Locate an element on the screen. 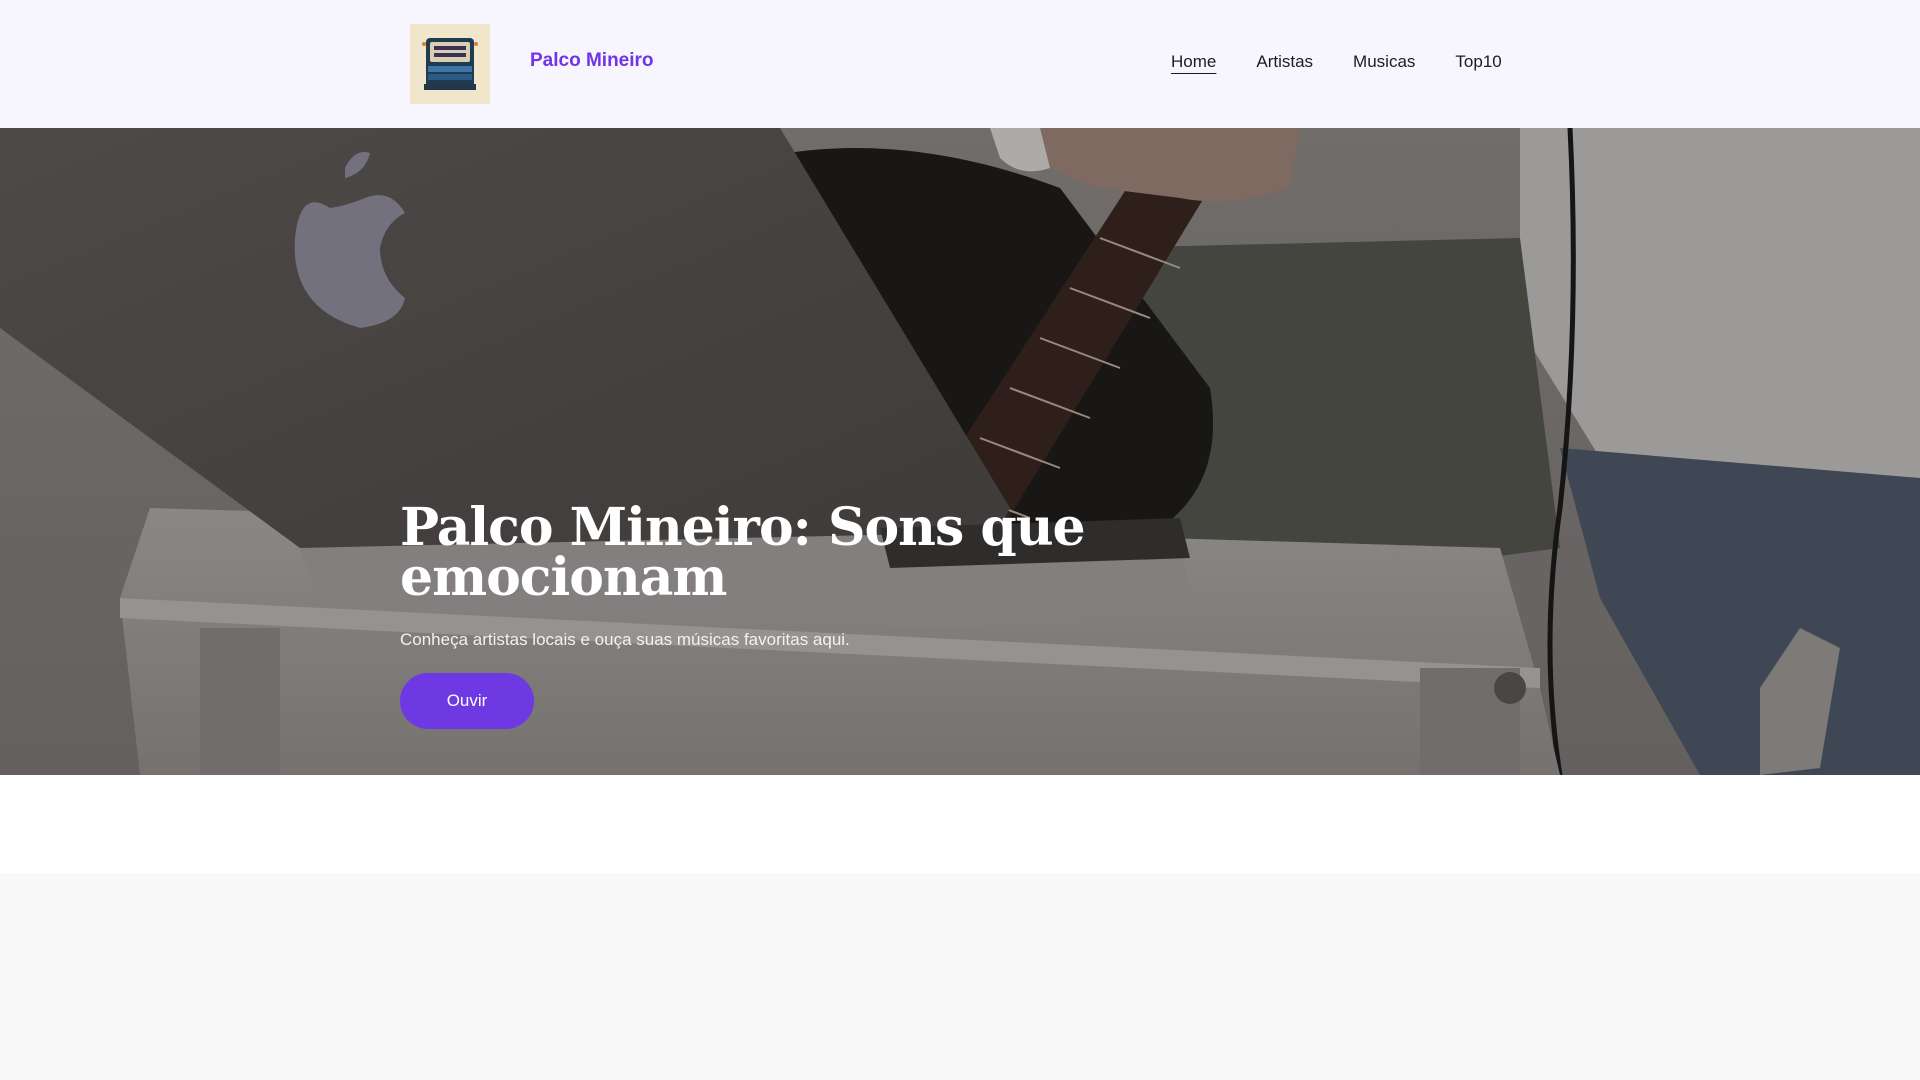  brand-name: Palco Mineiro is located at coordinates (592, 61).